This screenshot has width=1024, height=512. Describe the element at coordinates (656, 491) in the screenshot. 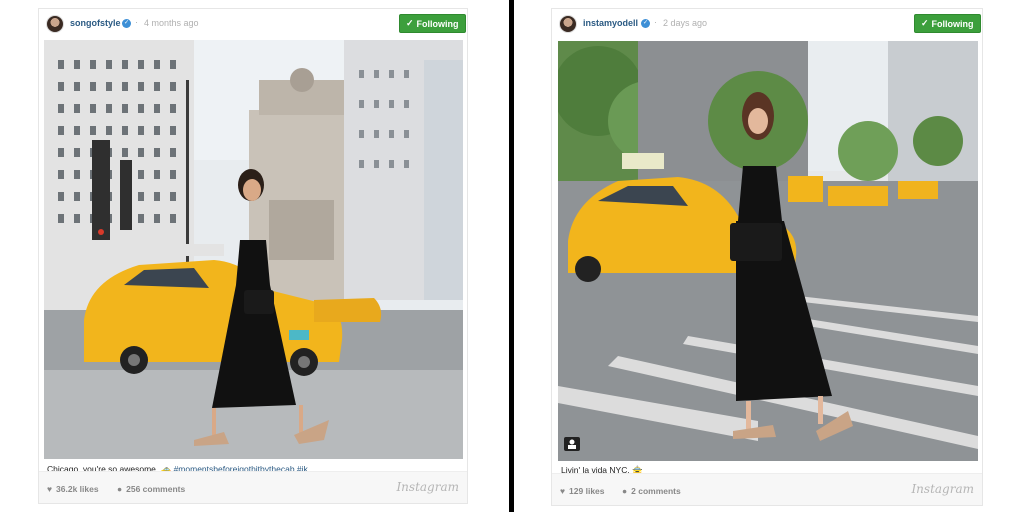

I see `comments-label: 2 comments` at that location.